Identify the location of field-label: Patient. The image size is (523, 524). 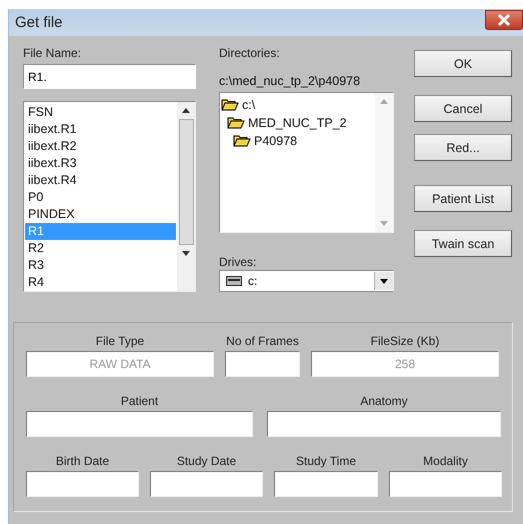
(139, 401).